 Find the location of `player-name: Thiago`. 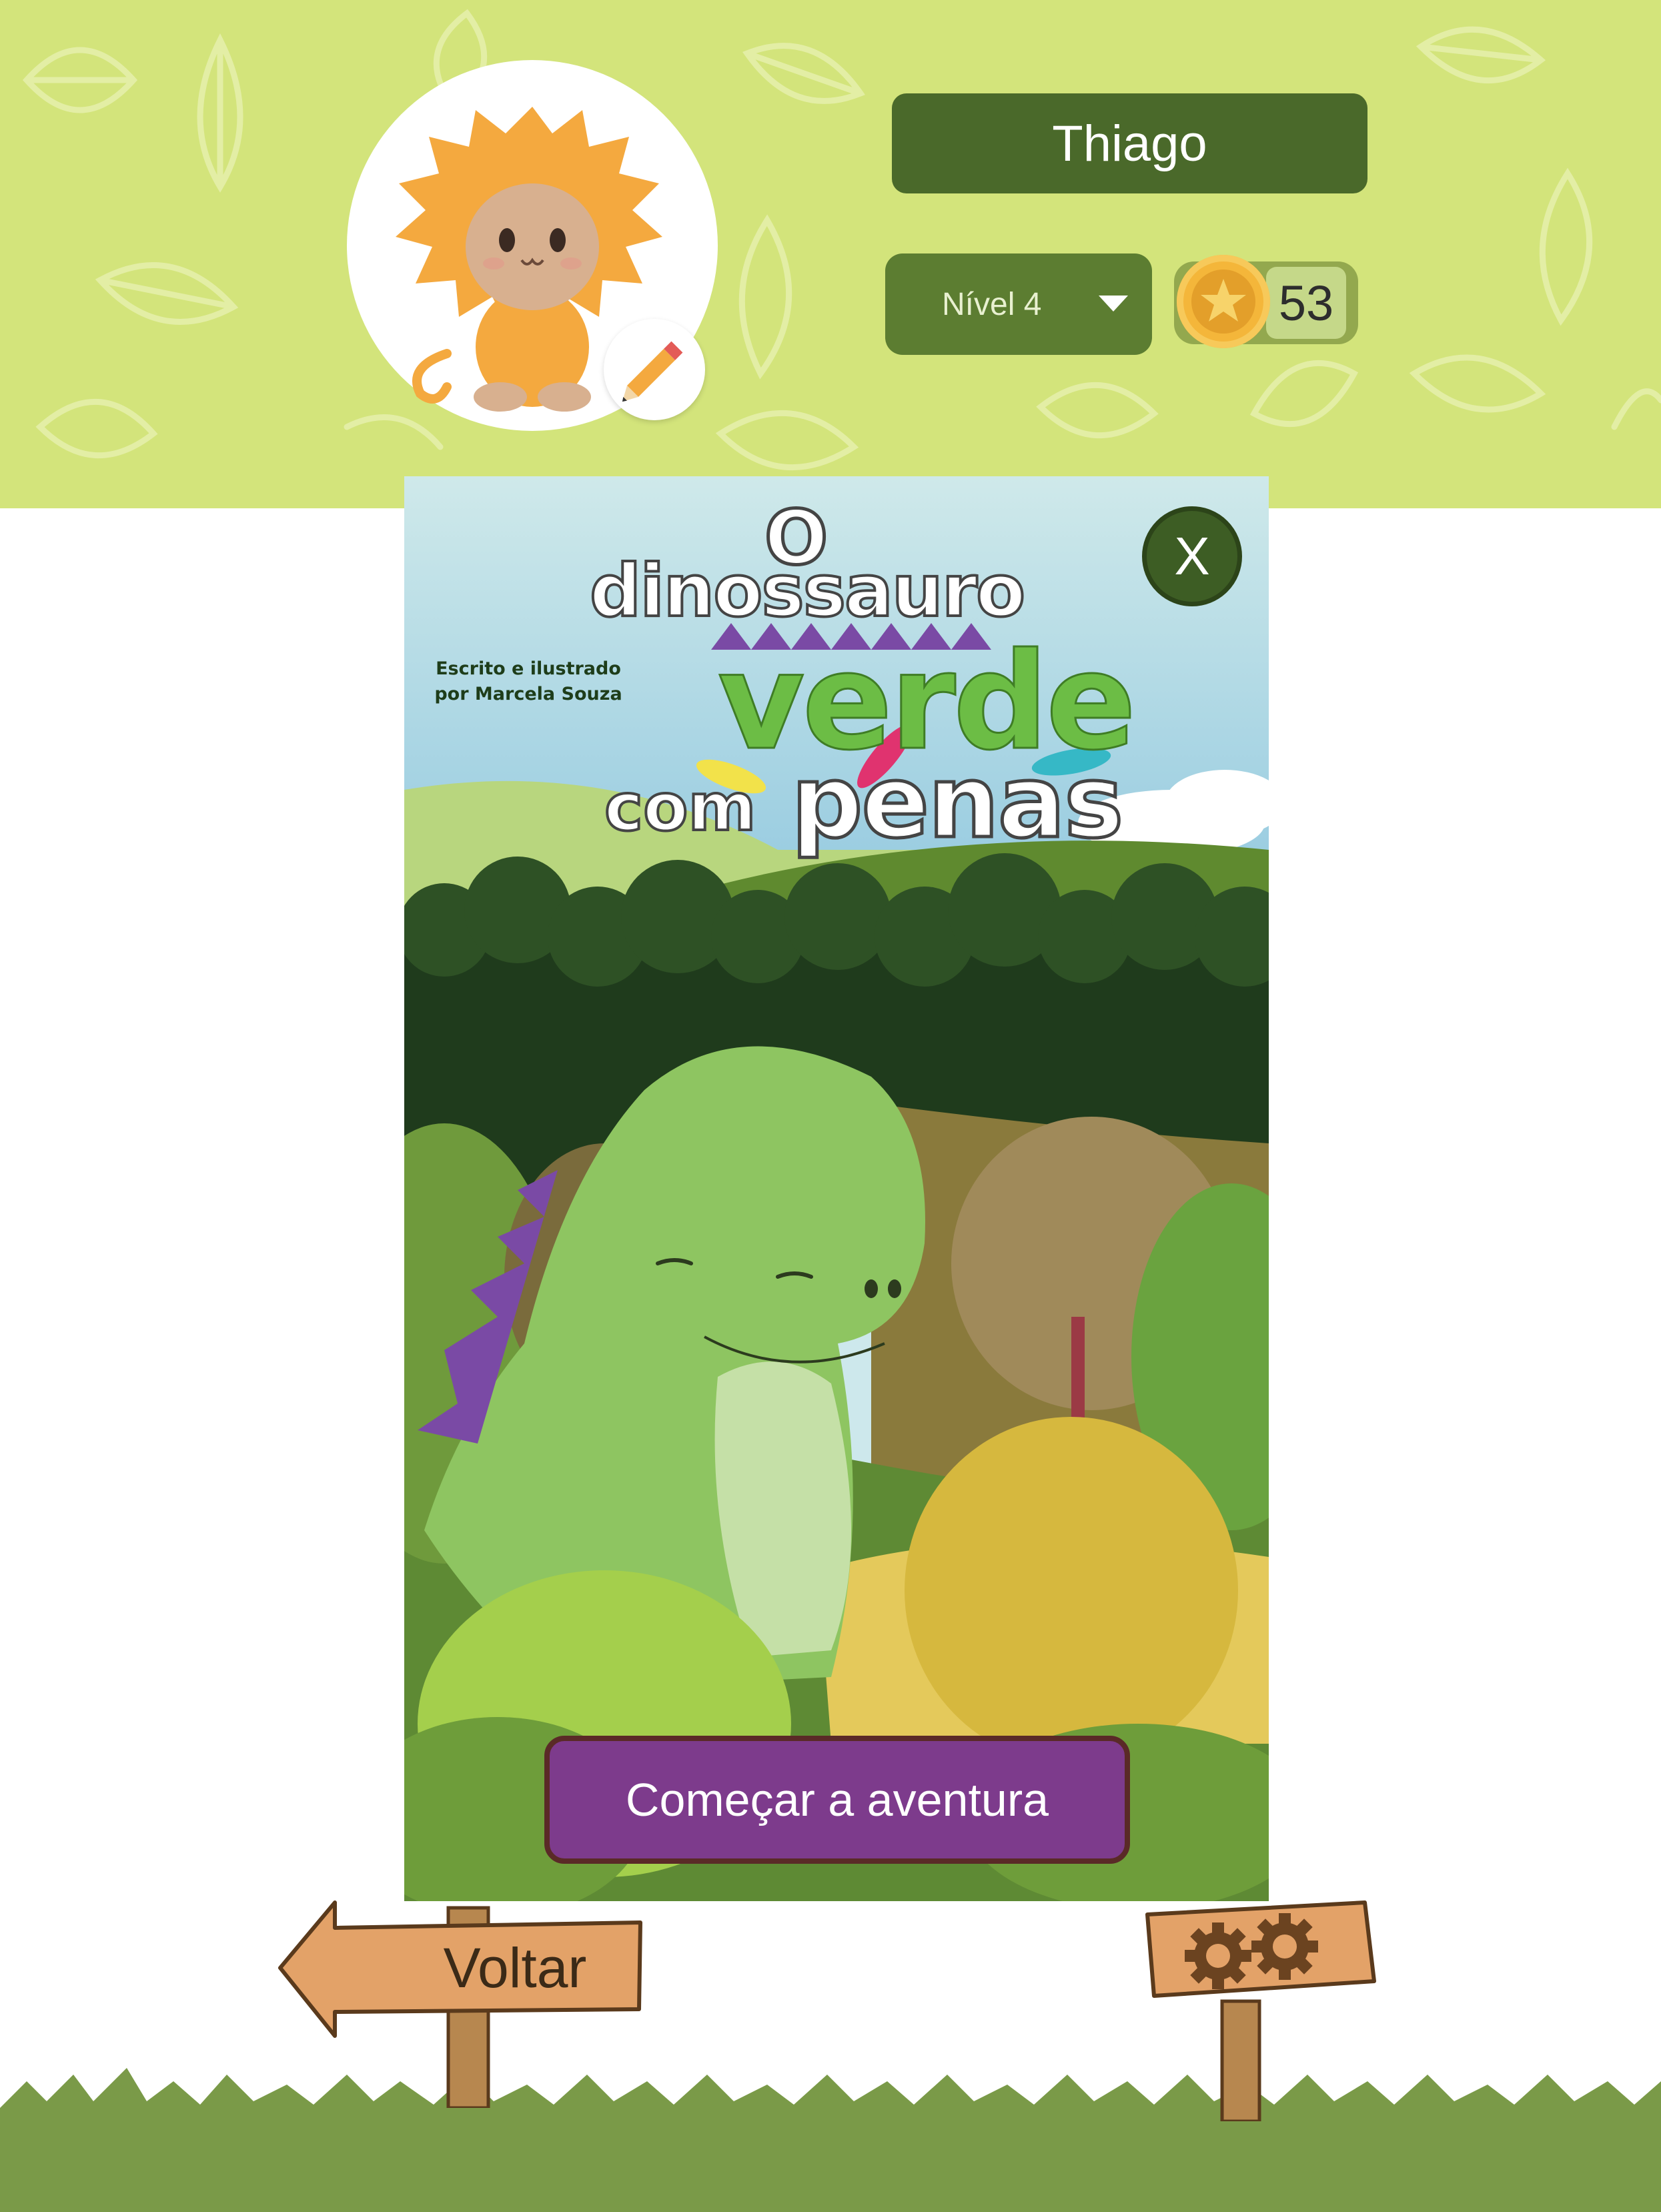

player-name: Thiago is located at coordinates (1129, 143).